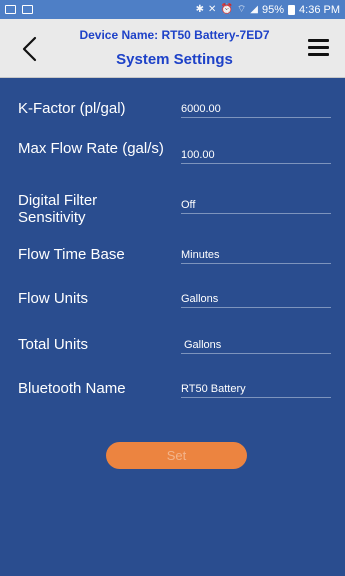 The image size is (345, 576). I want to click on wifi-icon: ⌔, so click(241, 9).